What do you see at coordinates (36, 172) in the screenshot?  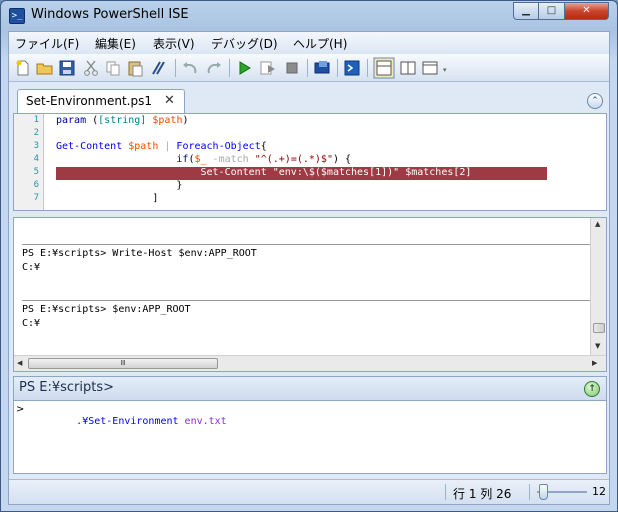 I see `line-number: 5` at bounding box center [36, 172].